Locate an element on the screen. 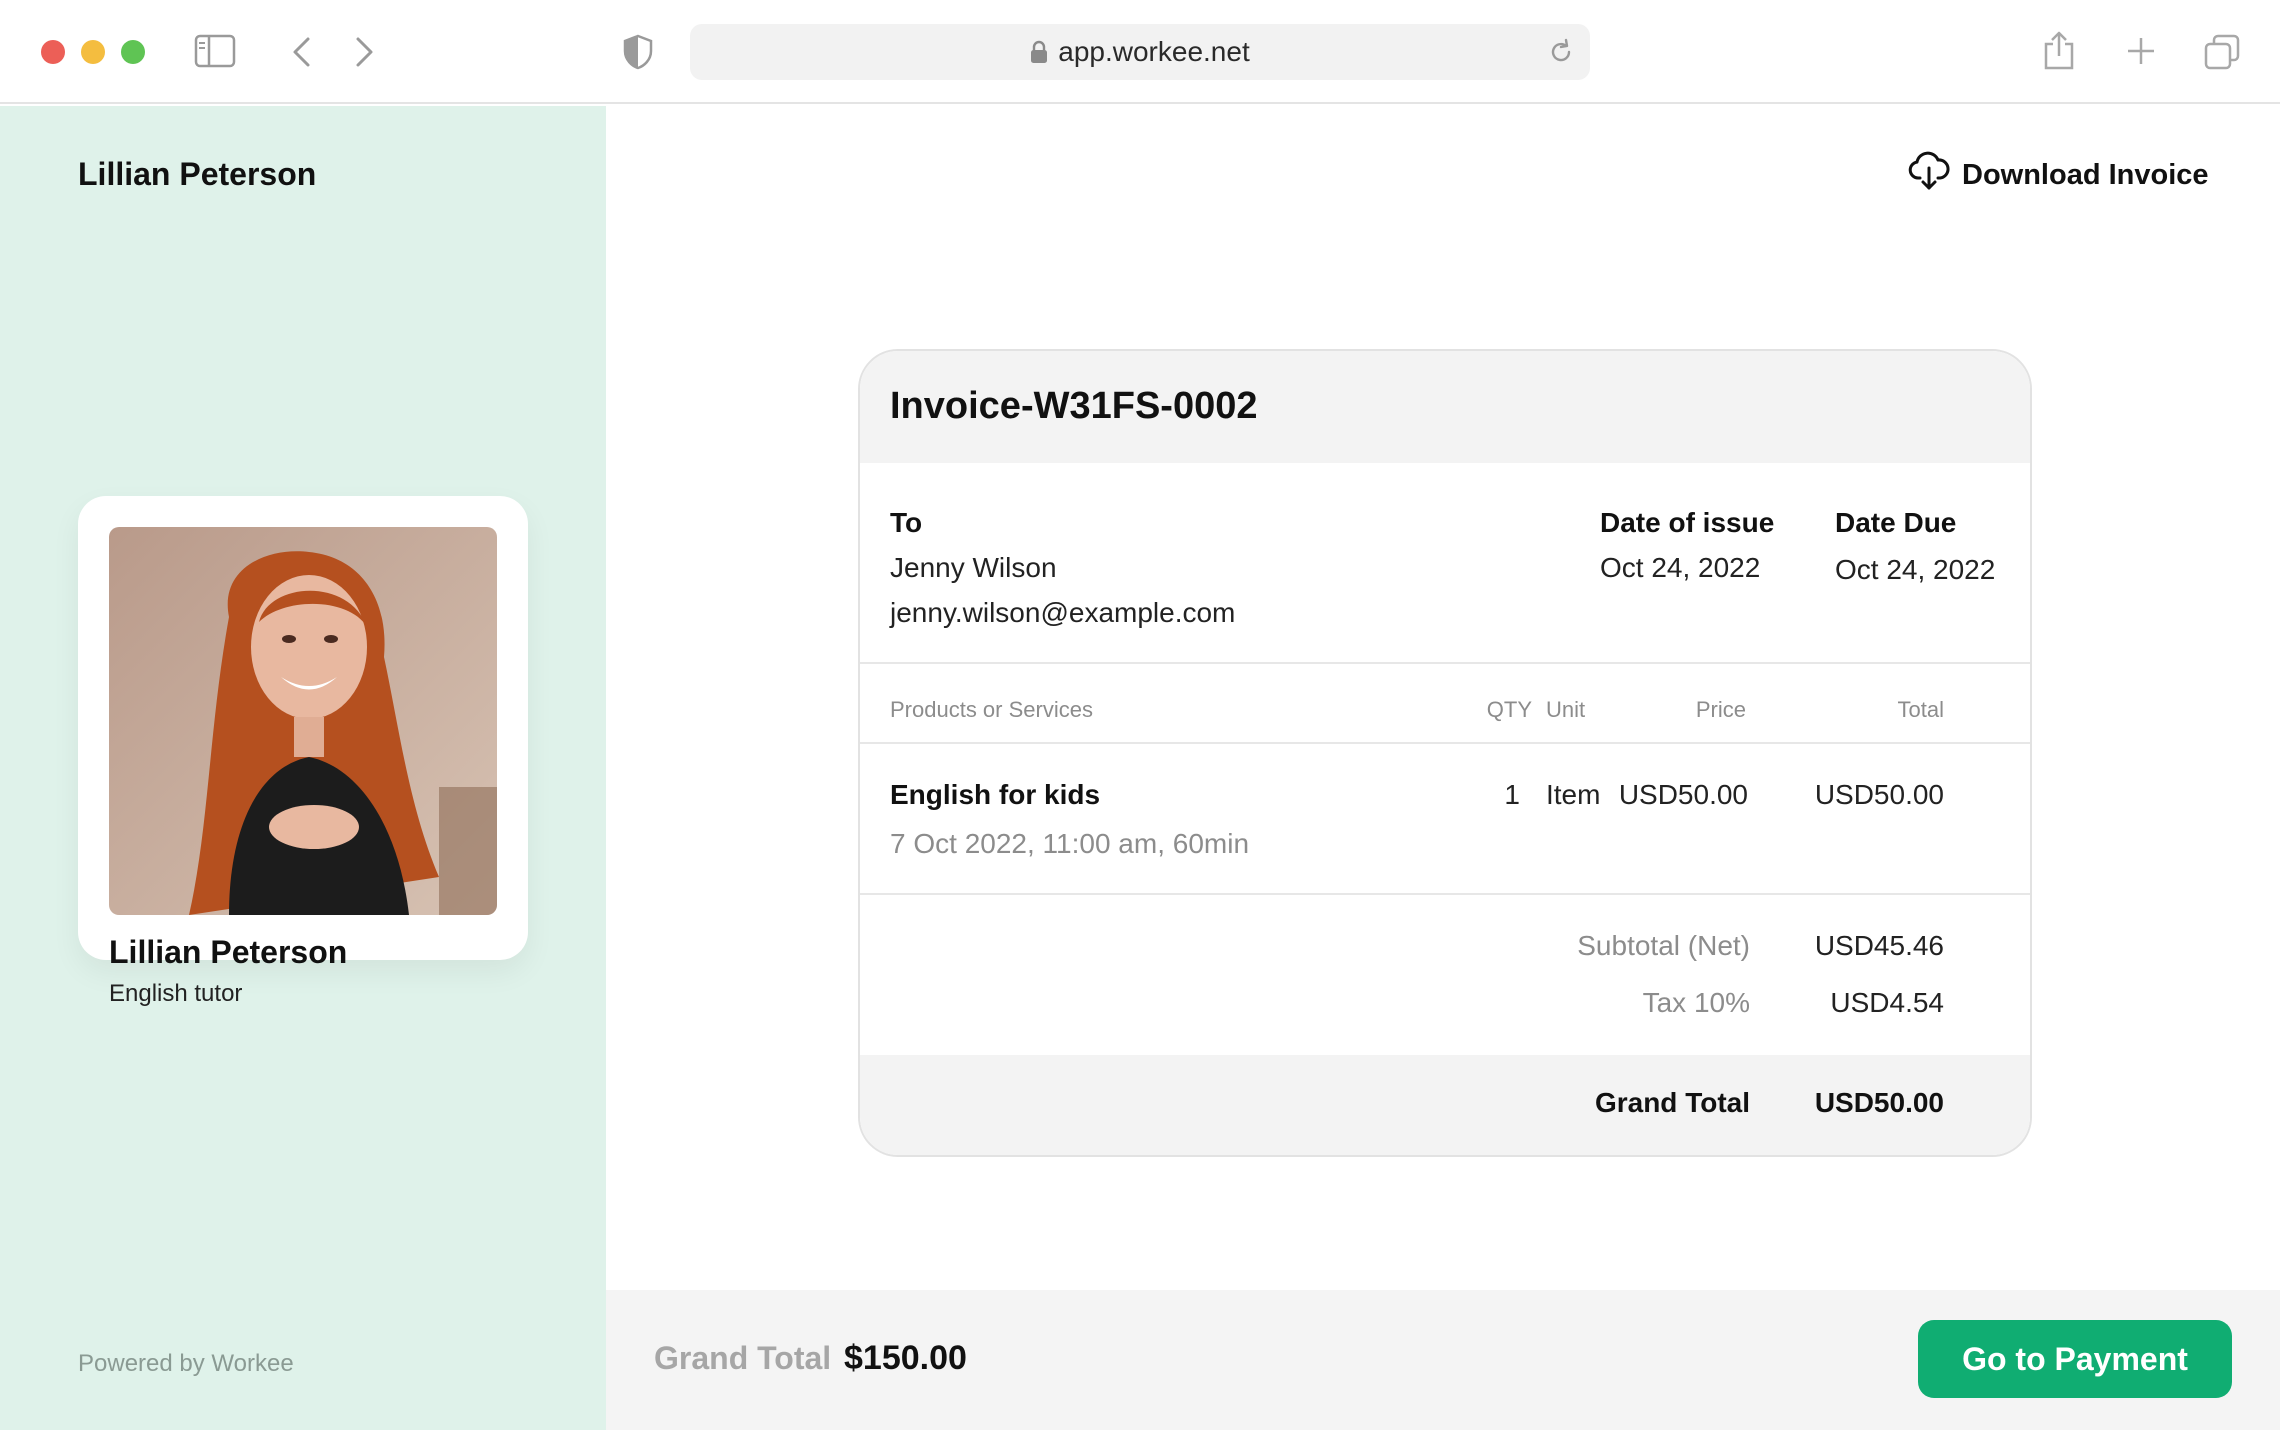  tab-overview-icon is located at coordinates (2222, 52).